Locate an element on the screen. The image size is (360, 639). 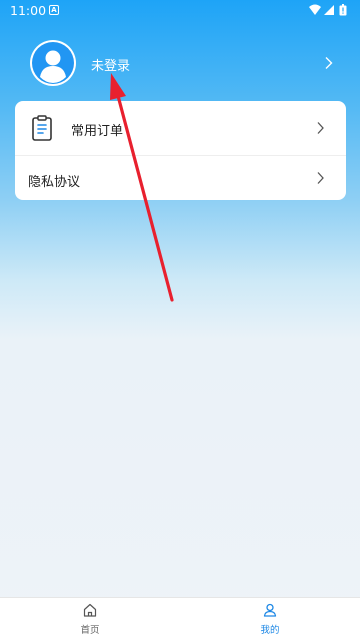
menu-card: 常用订单 隐私协议 is located at coordinates (180, 150).